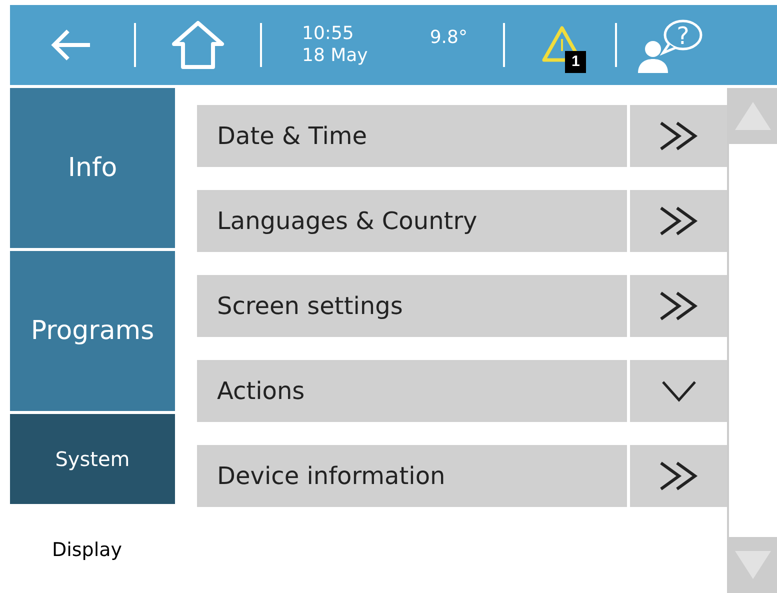 The height and width of the screenshot is (593, 777). What do you see at coordinates (449, 37) in the screenshot?
I see `temperature-reading: 9.8°` at bounding box center [449, 37].